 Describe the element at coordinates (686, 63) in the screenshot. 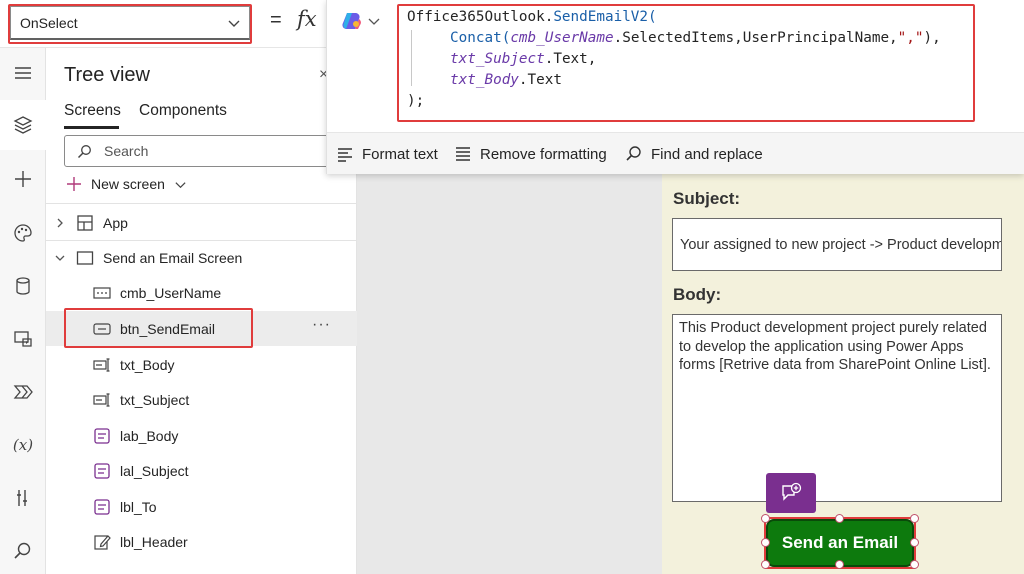

I see `formula-highlight-box` at that location.